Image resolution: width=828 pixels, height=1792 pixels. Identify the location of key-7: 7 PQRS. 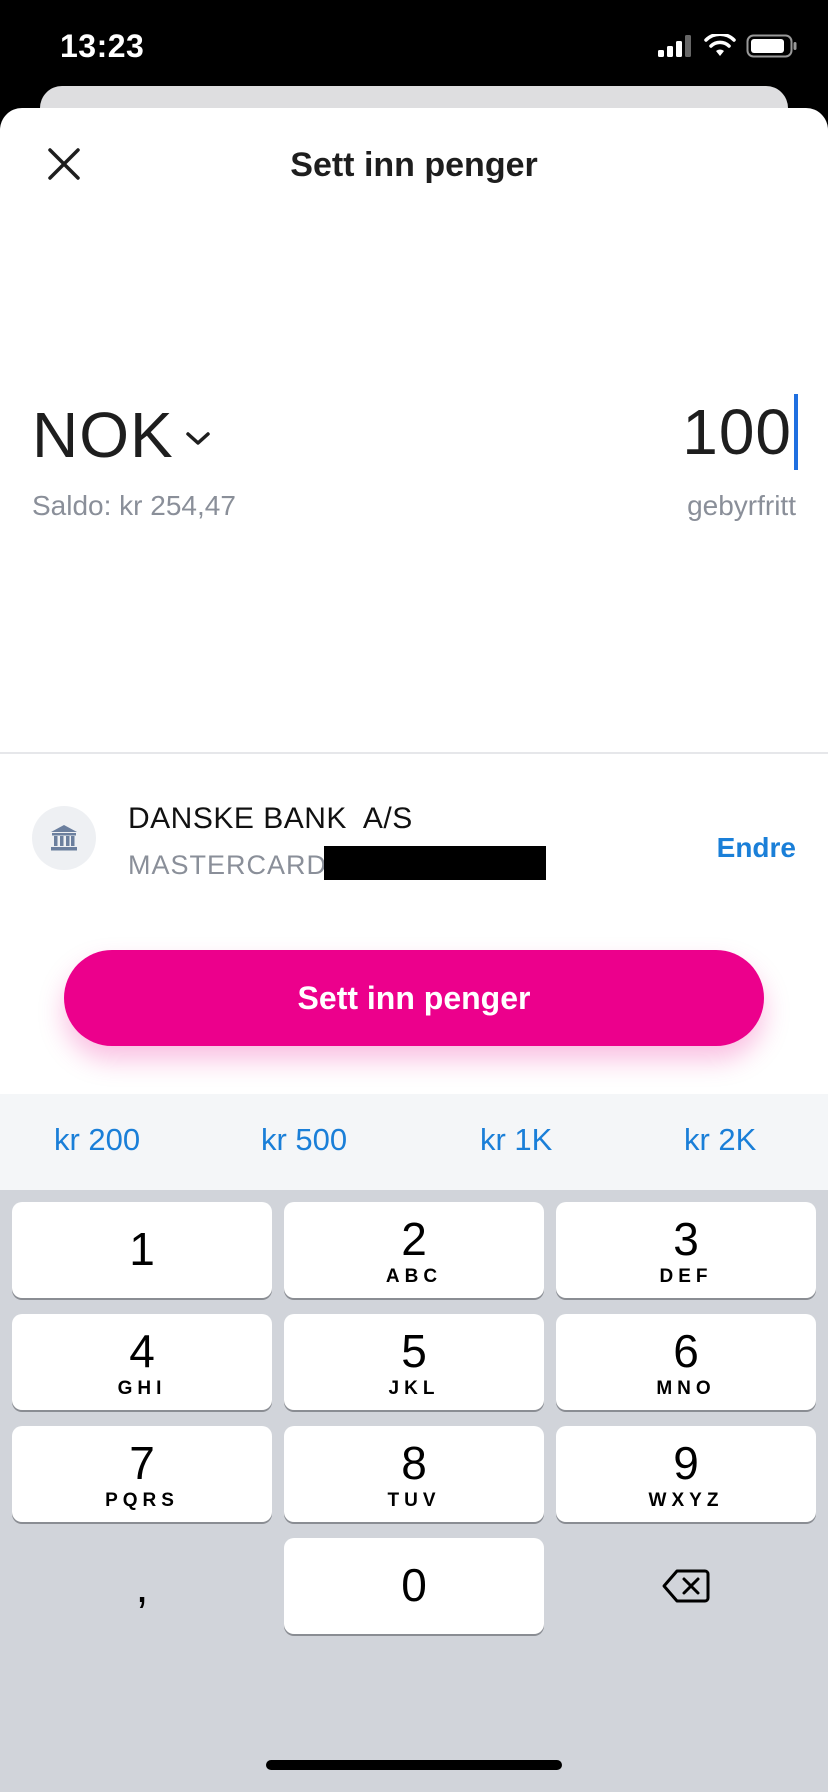
(142, 1474).